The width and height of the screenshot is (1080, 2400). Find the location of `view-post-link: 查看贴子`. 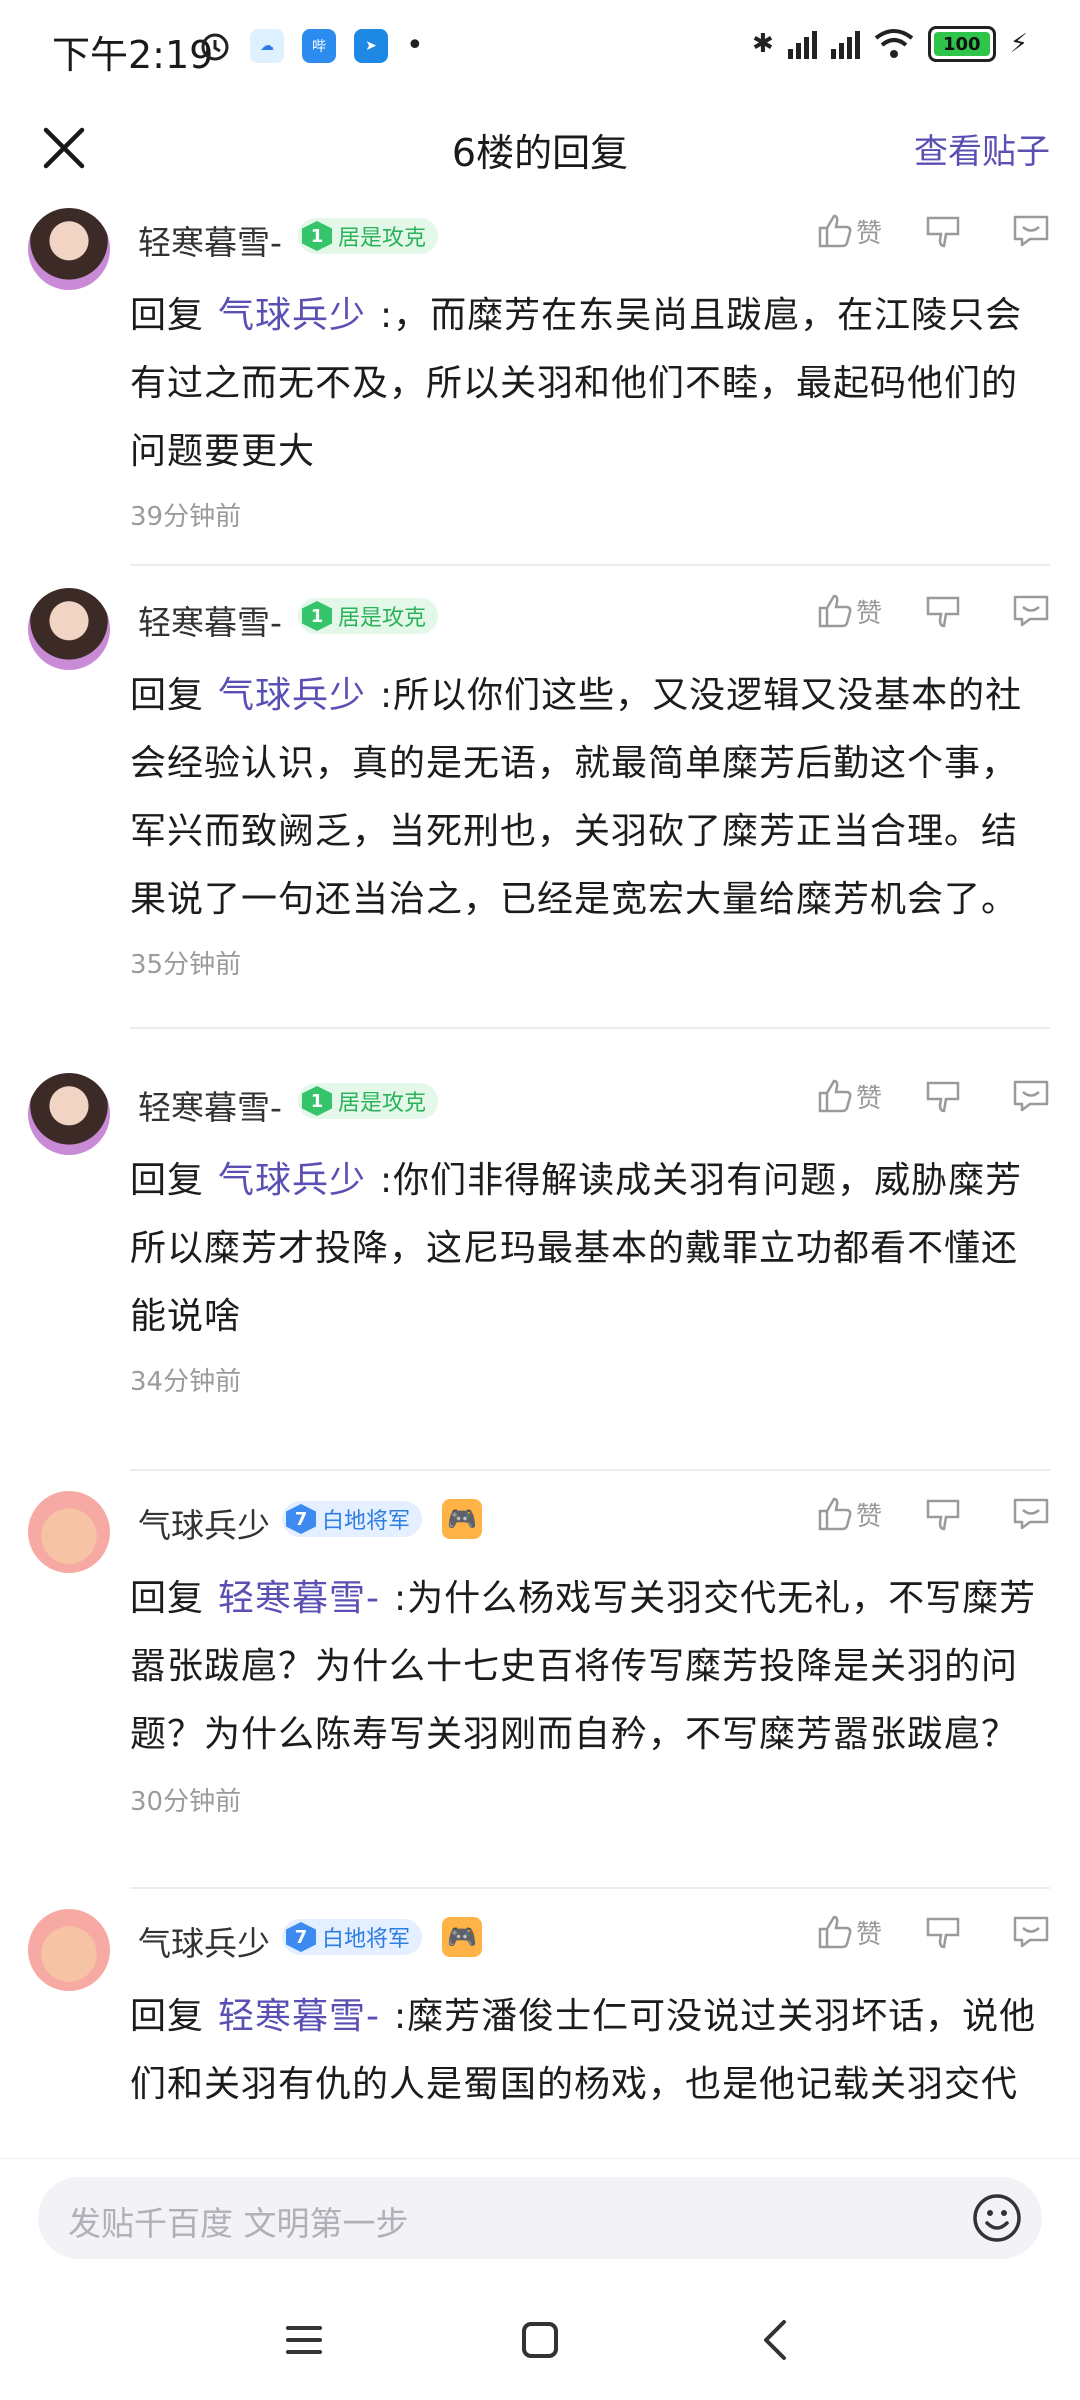

view-post-link: 查看贴子 is located at coordinates (982, 148).